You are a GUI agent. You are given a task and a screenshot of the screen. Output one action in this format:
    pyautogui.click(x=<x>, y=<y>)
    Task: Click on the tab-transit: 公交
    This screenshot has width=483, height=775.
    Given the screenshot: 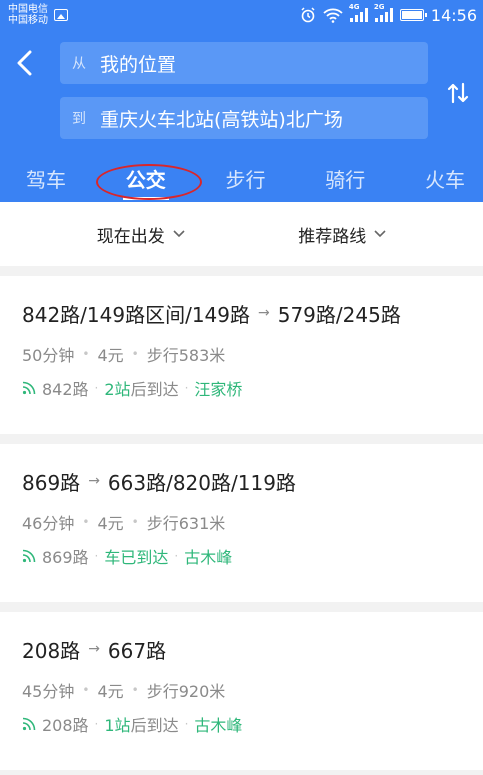 What is the action you would take?
    pyautogui.click(x=146, y=180)
    